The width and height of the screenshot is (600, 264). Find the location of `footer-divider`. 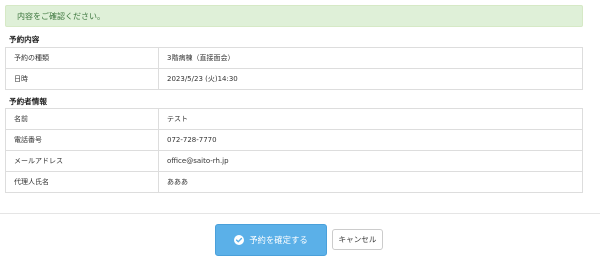

footer-divider is located at coordinates (300, 213).